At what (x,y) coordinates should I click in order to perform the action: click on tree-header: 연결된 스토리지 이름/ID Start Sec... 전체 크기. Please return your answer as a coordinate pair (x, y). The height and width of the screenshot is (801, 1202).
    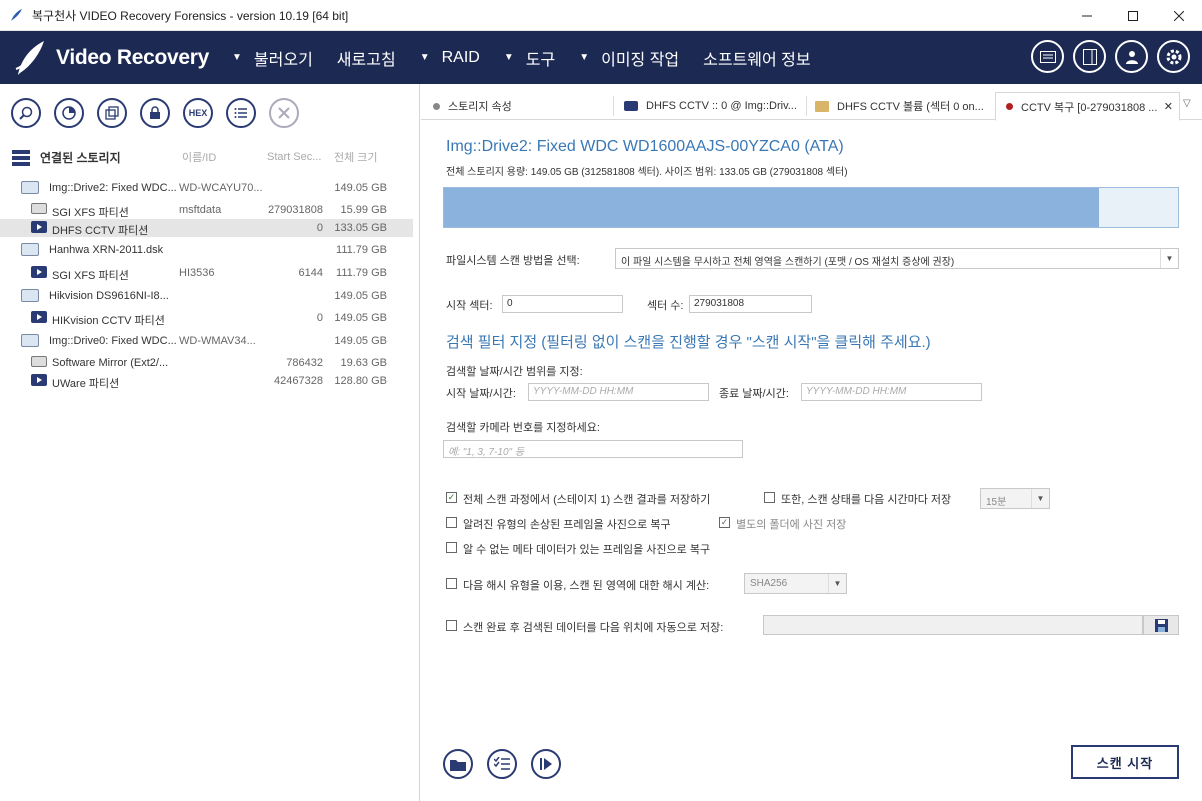
    Looking at the image, I should click on (209, 157).